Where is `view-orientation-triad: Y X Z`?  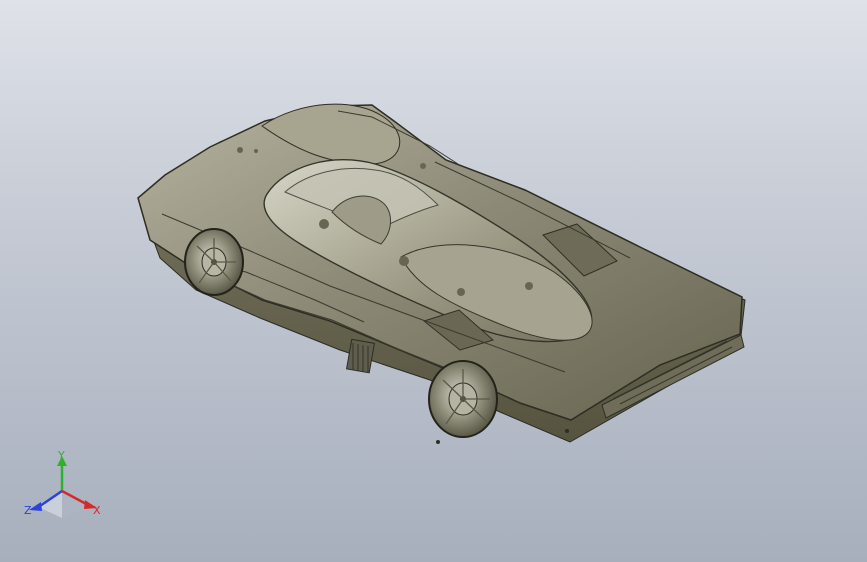
view-orientation-triad: Y X Z is located at coordinates (66, 490).